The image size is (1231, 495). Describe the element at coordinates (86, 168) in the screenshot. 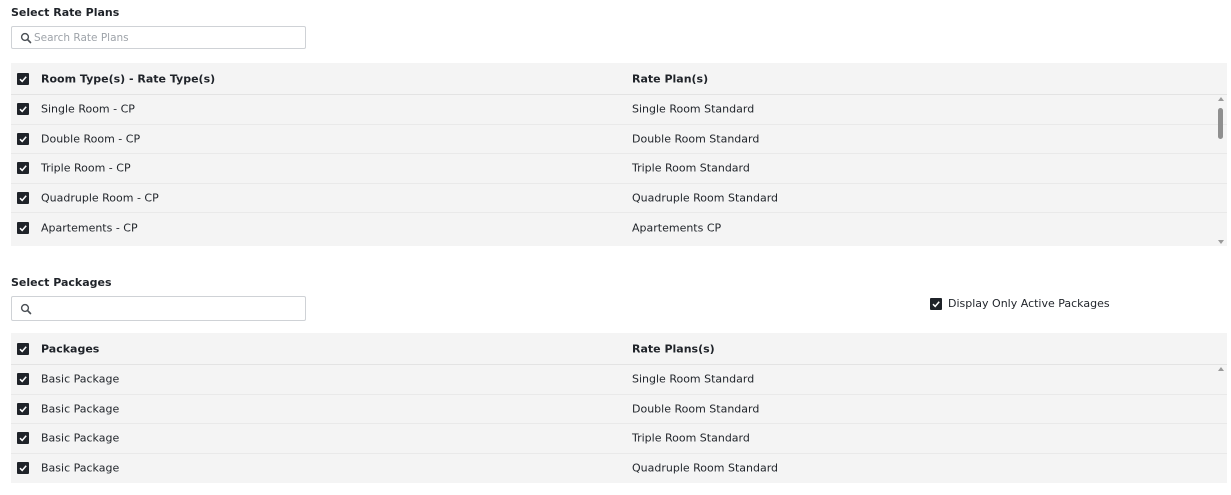

I see `room-rate-cell: Triple Room - CP` at that location.